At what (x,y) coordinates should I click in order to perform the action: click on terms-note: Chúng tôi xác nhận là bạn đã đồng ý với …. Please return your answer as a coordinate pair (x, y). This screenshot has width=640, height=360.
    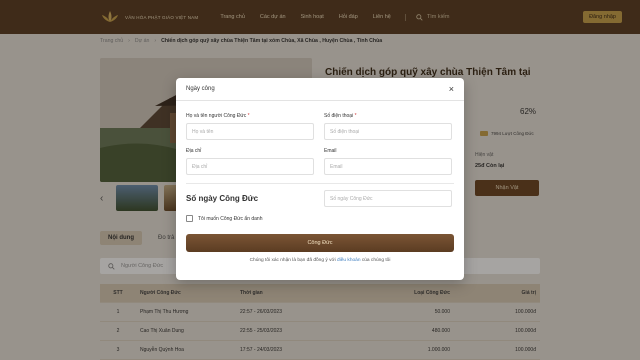
    Looking at the image, I should click on (320, 260).